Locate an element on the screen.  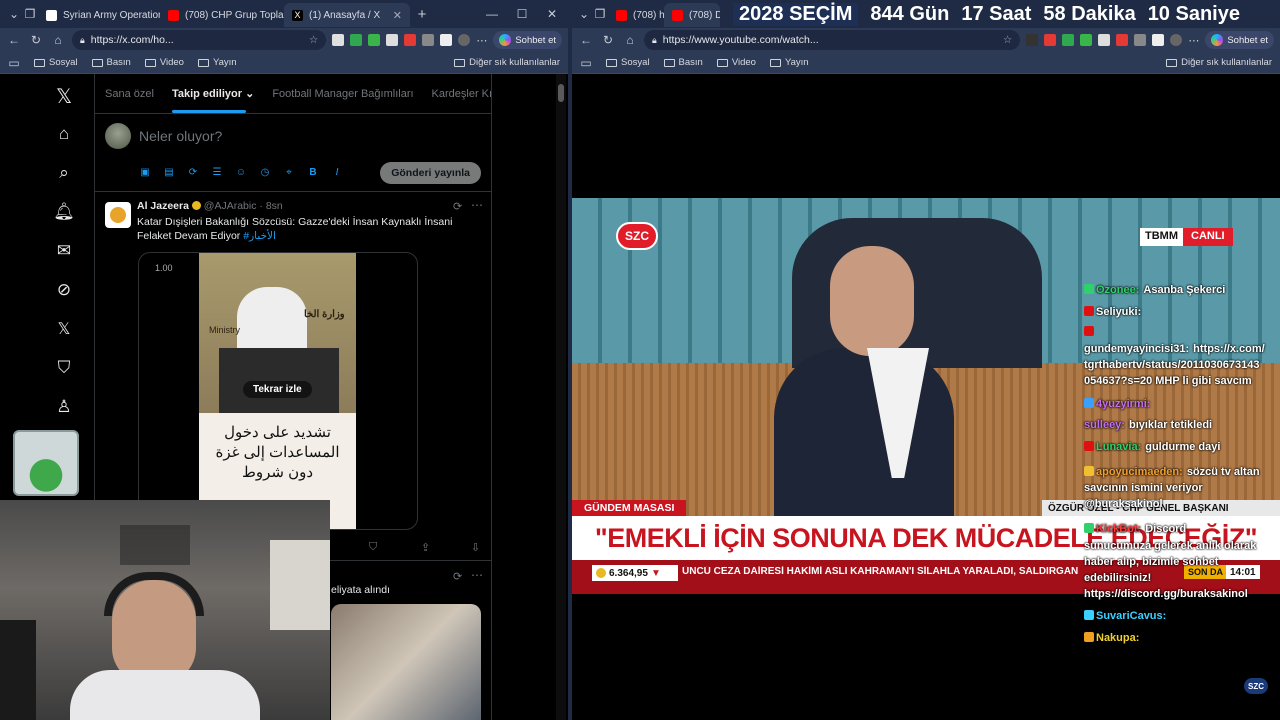
aljazeera-avatar is located at coordinates (118, 215).